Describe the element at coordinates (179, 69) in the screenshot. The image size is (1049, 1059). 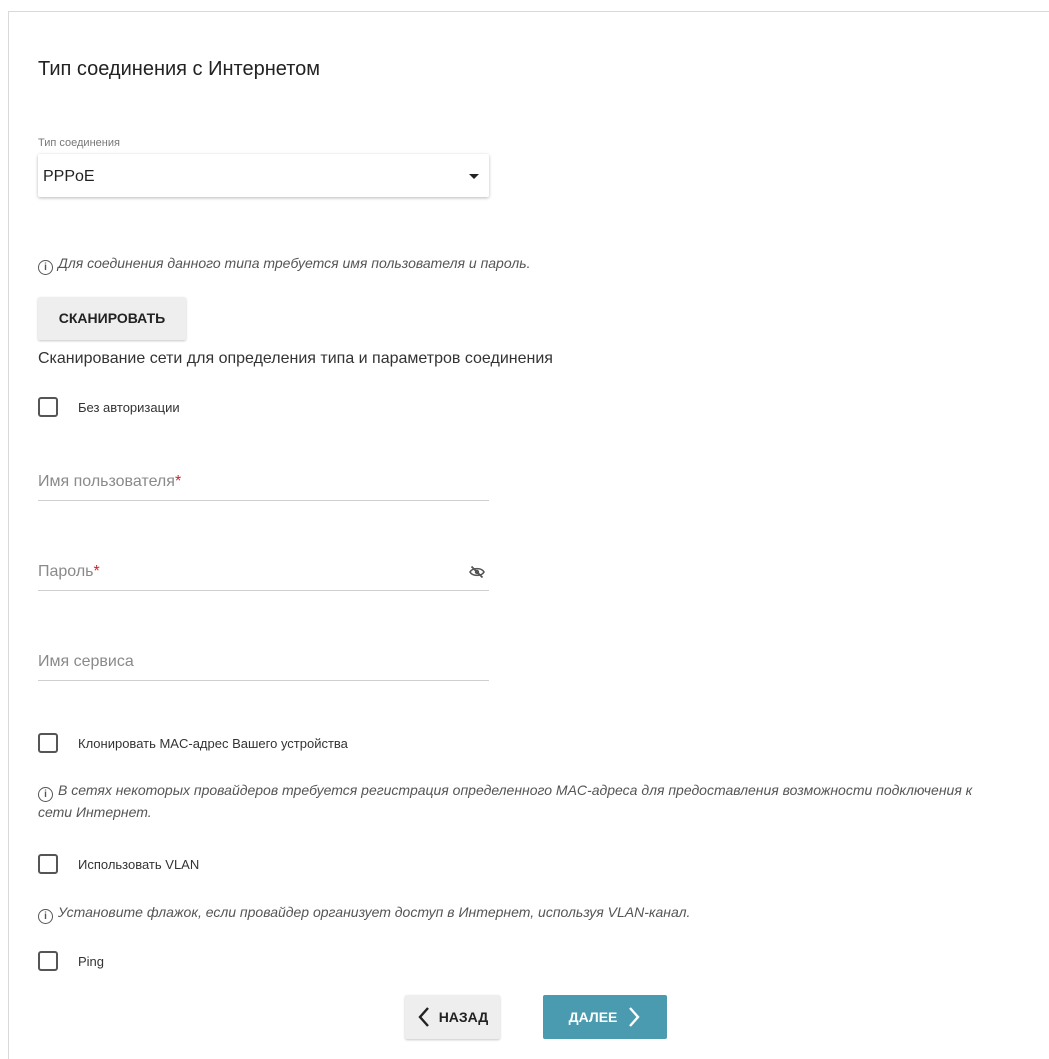
I see `page-title: Тип соединения с Интернетом` at that location.